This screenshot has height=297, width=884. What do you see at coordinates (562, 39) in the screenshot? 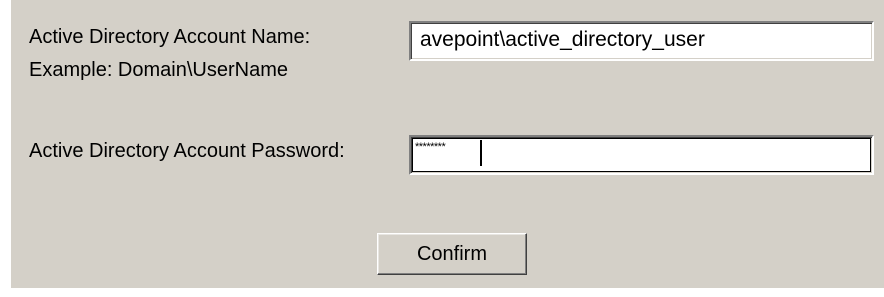
I see `account-name-value: avepoint\active_directory_user` at bounding box center [562, 39].